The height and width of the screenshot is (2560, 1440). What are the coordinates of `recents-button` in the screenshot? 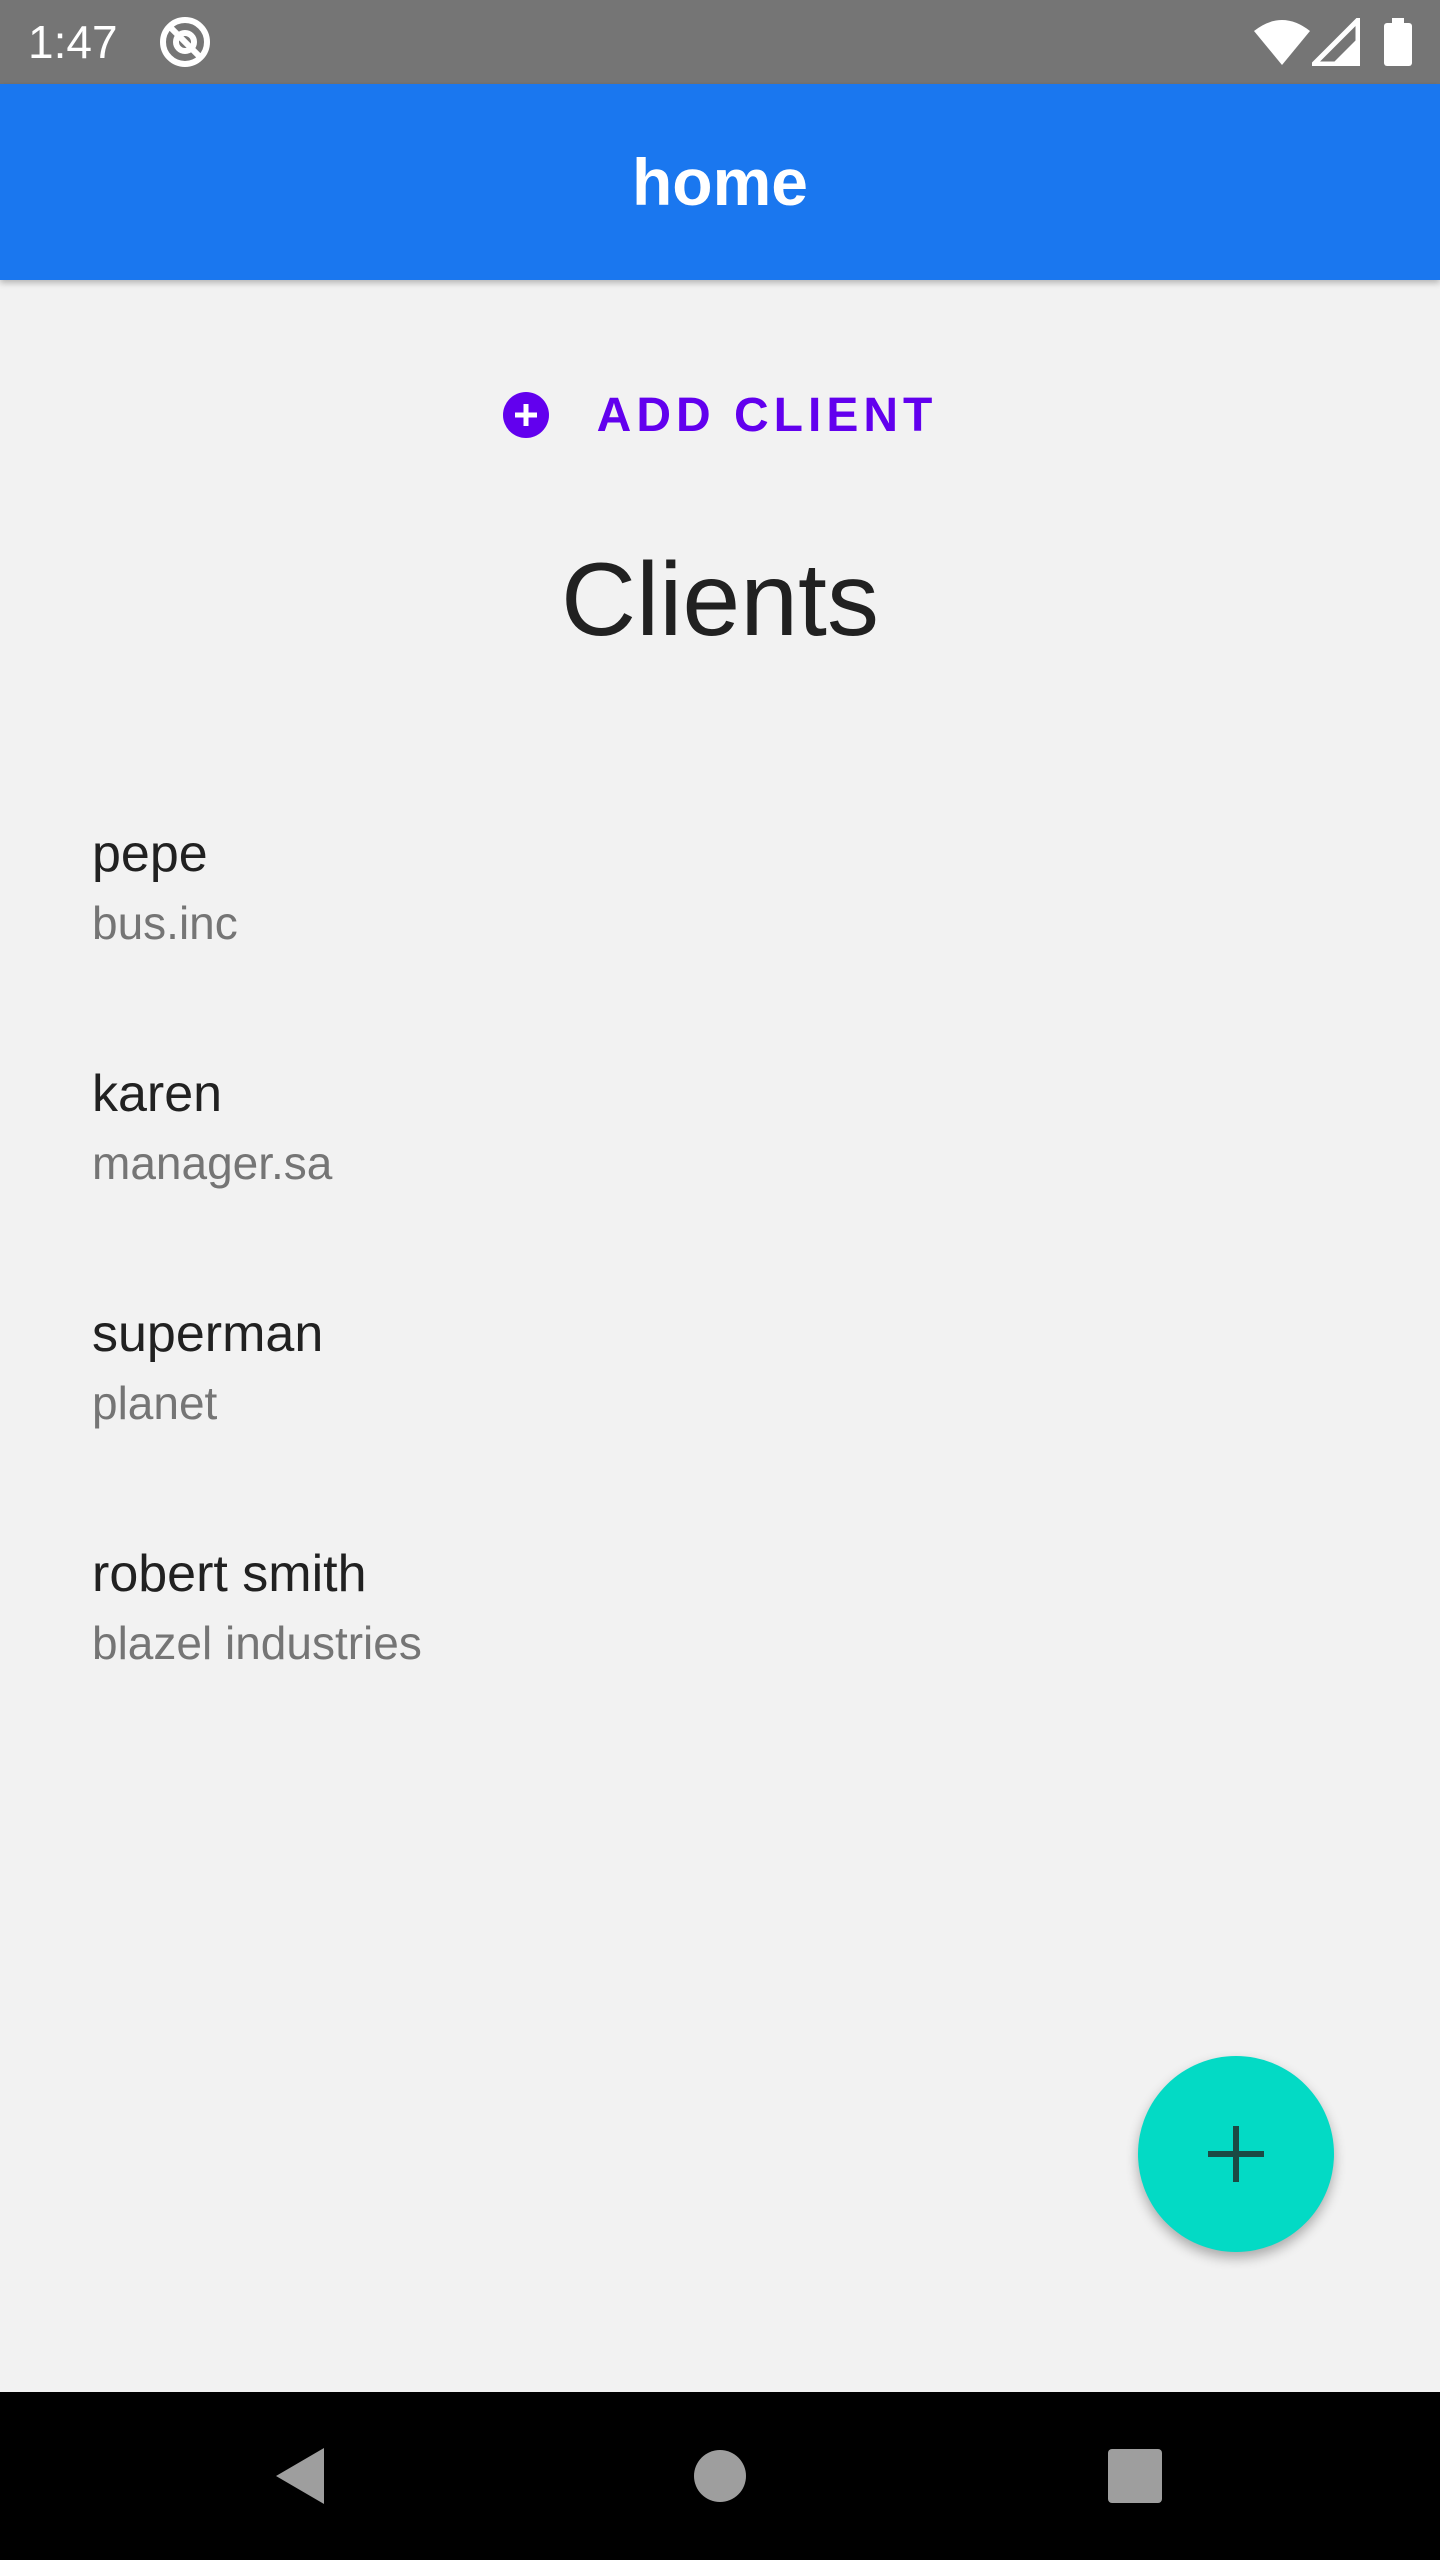 It's located at (1135, 2476).